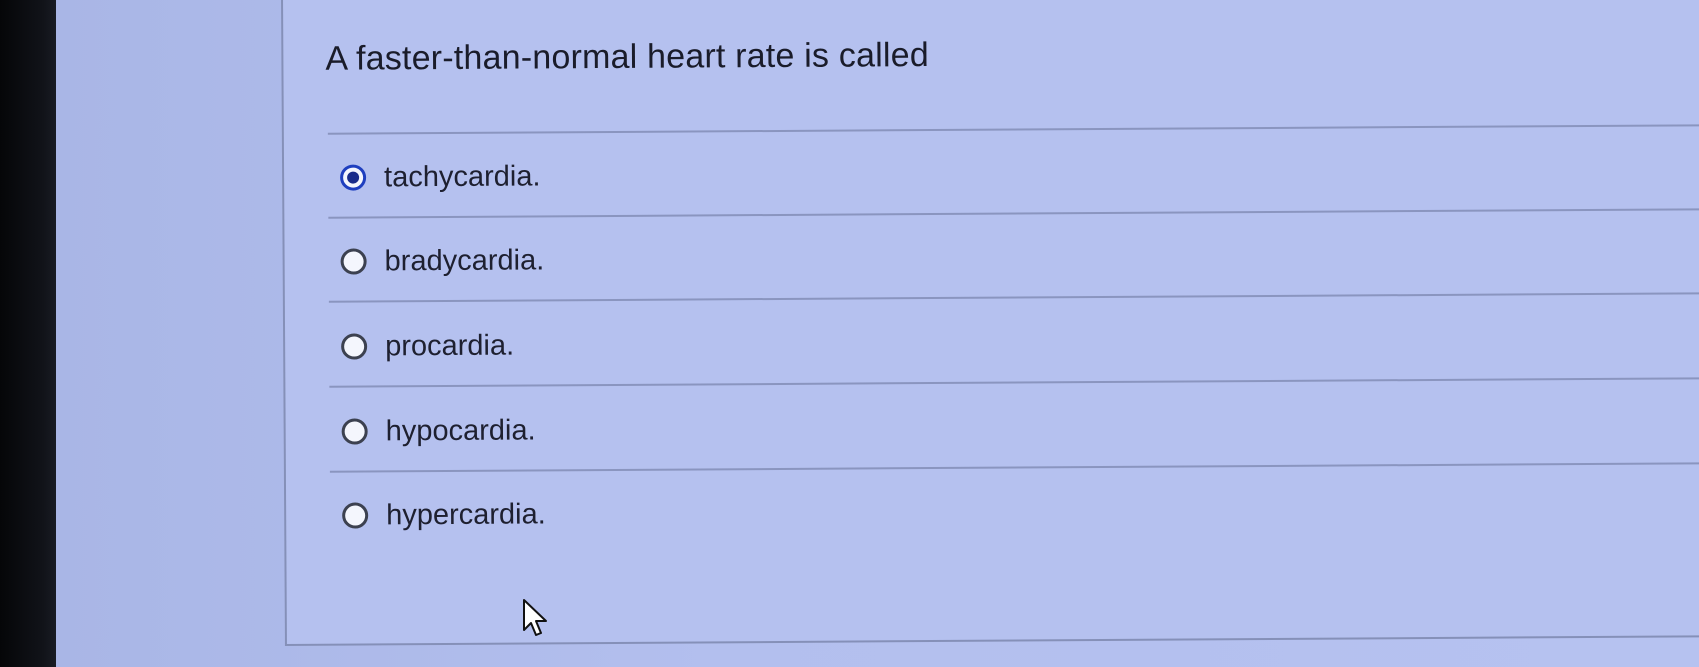 The height and width of the screenshot is (667, 1699). Describe the element at coordinates (450, 345) in the screenshot. I see `option-label: procardia.` at that location.